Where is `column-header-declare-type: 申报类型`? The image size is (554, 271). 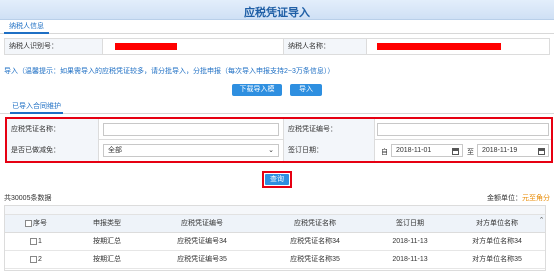
column-header-declare-type: 申报类型 is located at coordinates (107, 223).